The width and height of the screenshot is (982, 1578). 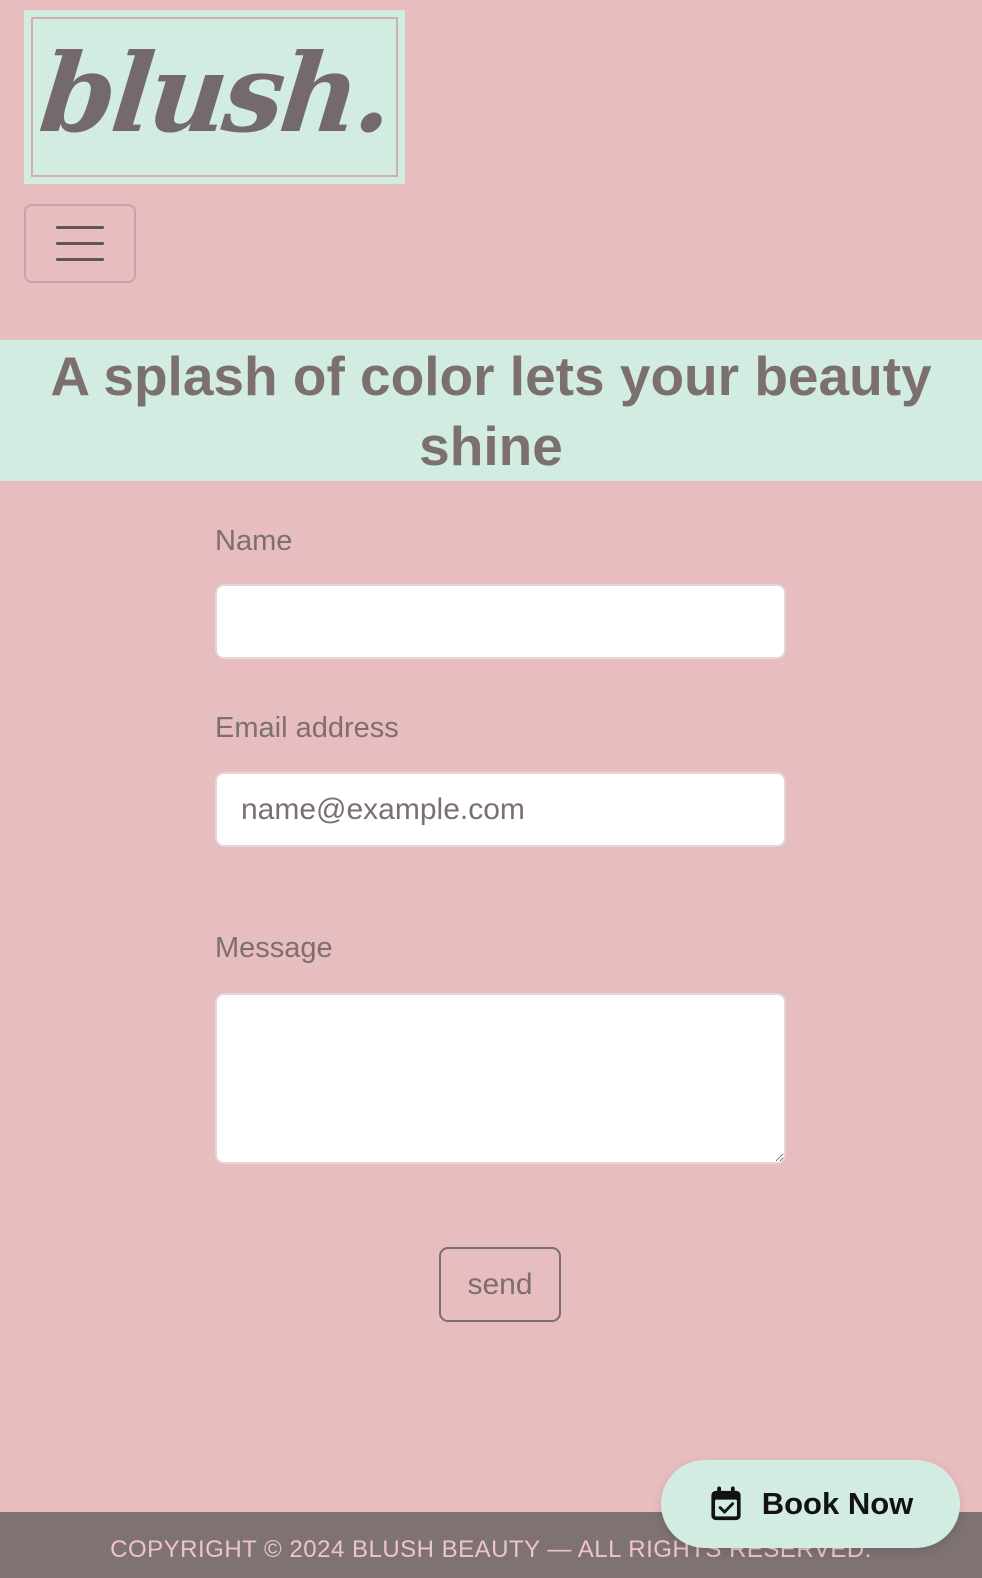 I want to click on logo-text: blush., so click(x=214, y=94).